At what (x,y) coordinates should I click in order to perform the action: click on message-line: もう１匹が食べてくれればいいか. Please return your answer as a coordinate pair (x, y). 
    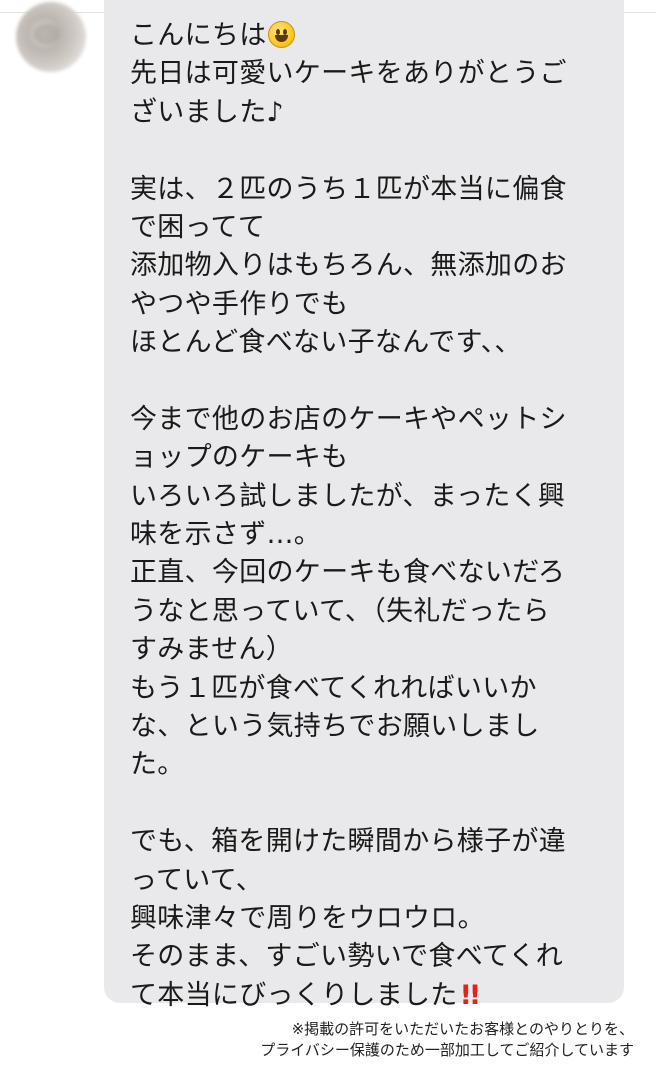
    Looking at the image, I should click on (333, 688).